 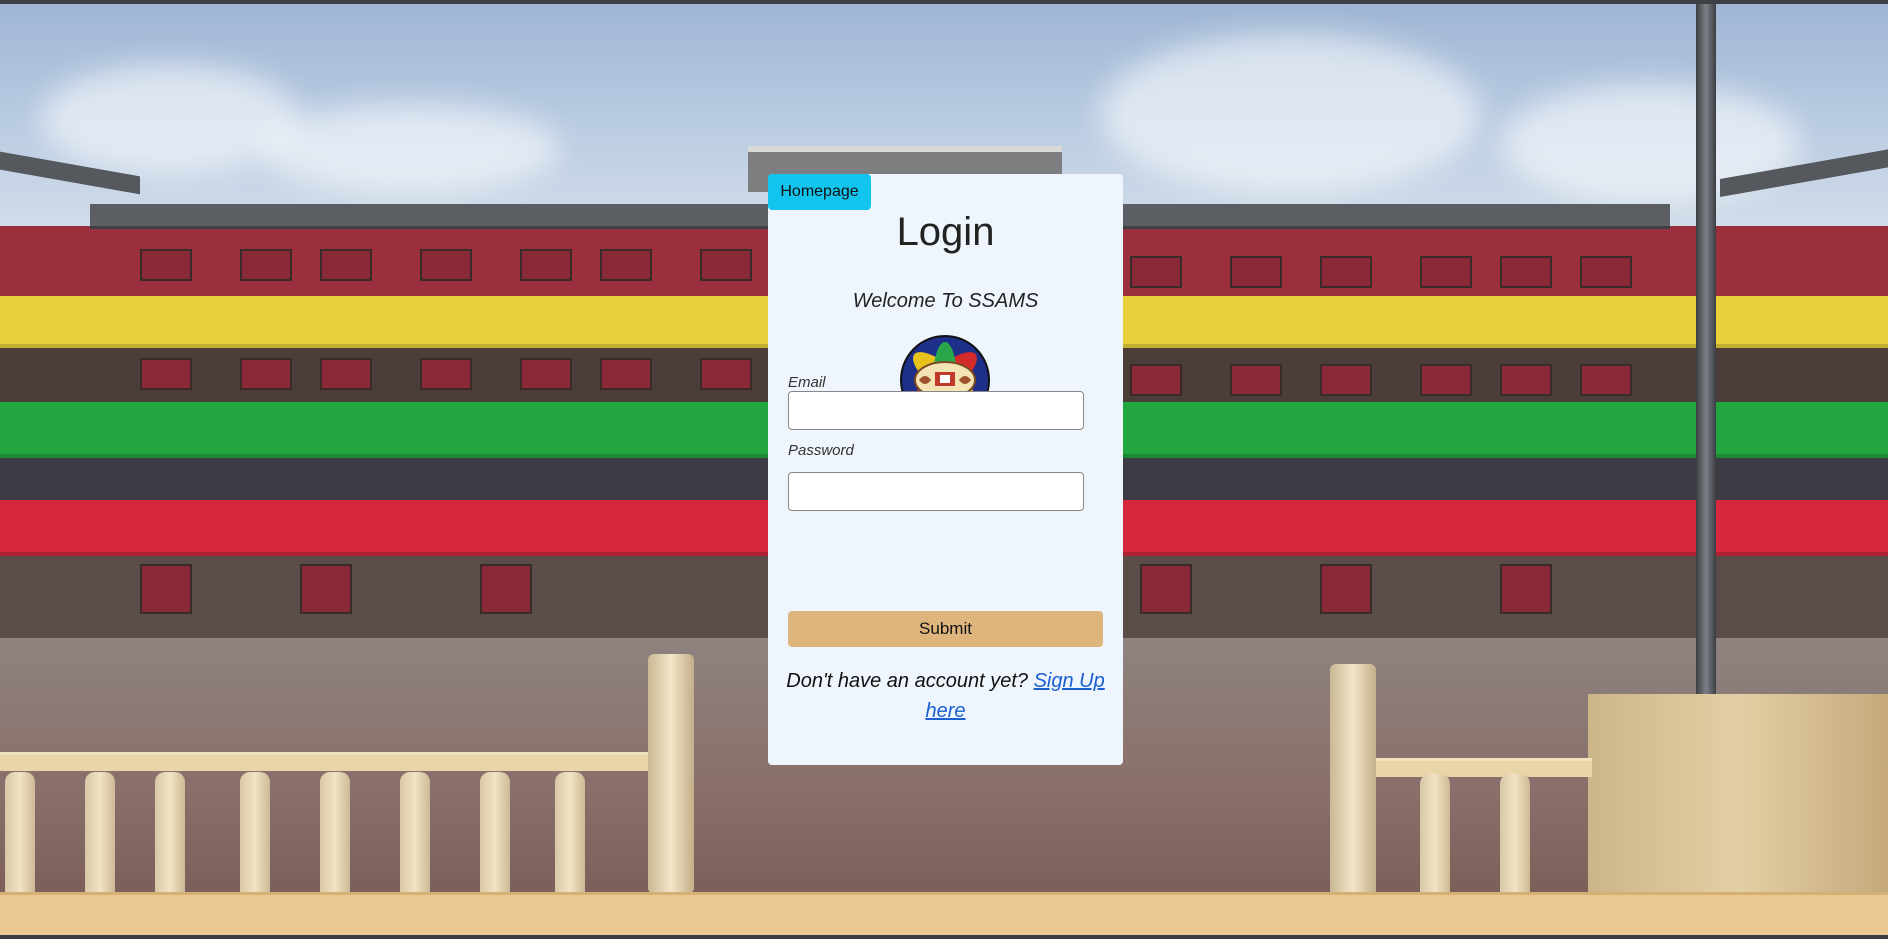 What do you see at coordinates (907, 681) in the screenshot?
I see `signup-prompt-text: Don't have an account yet?` at bounding box center [907, 681].